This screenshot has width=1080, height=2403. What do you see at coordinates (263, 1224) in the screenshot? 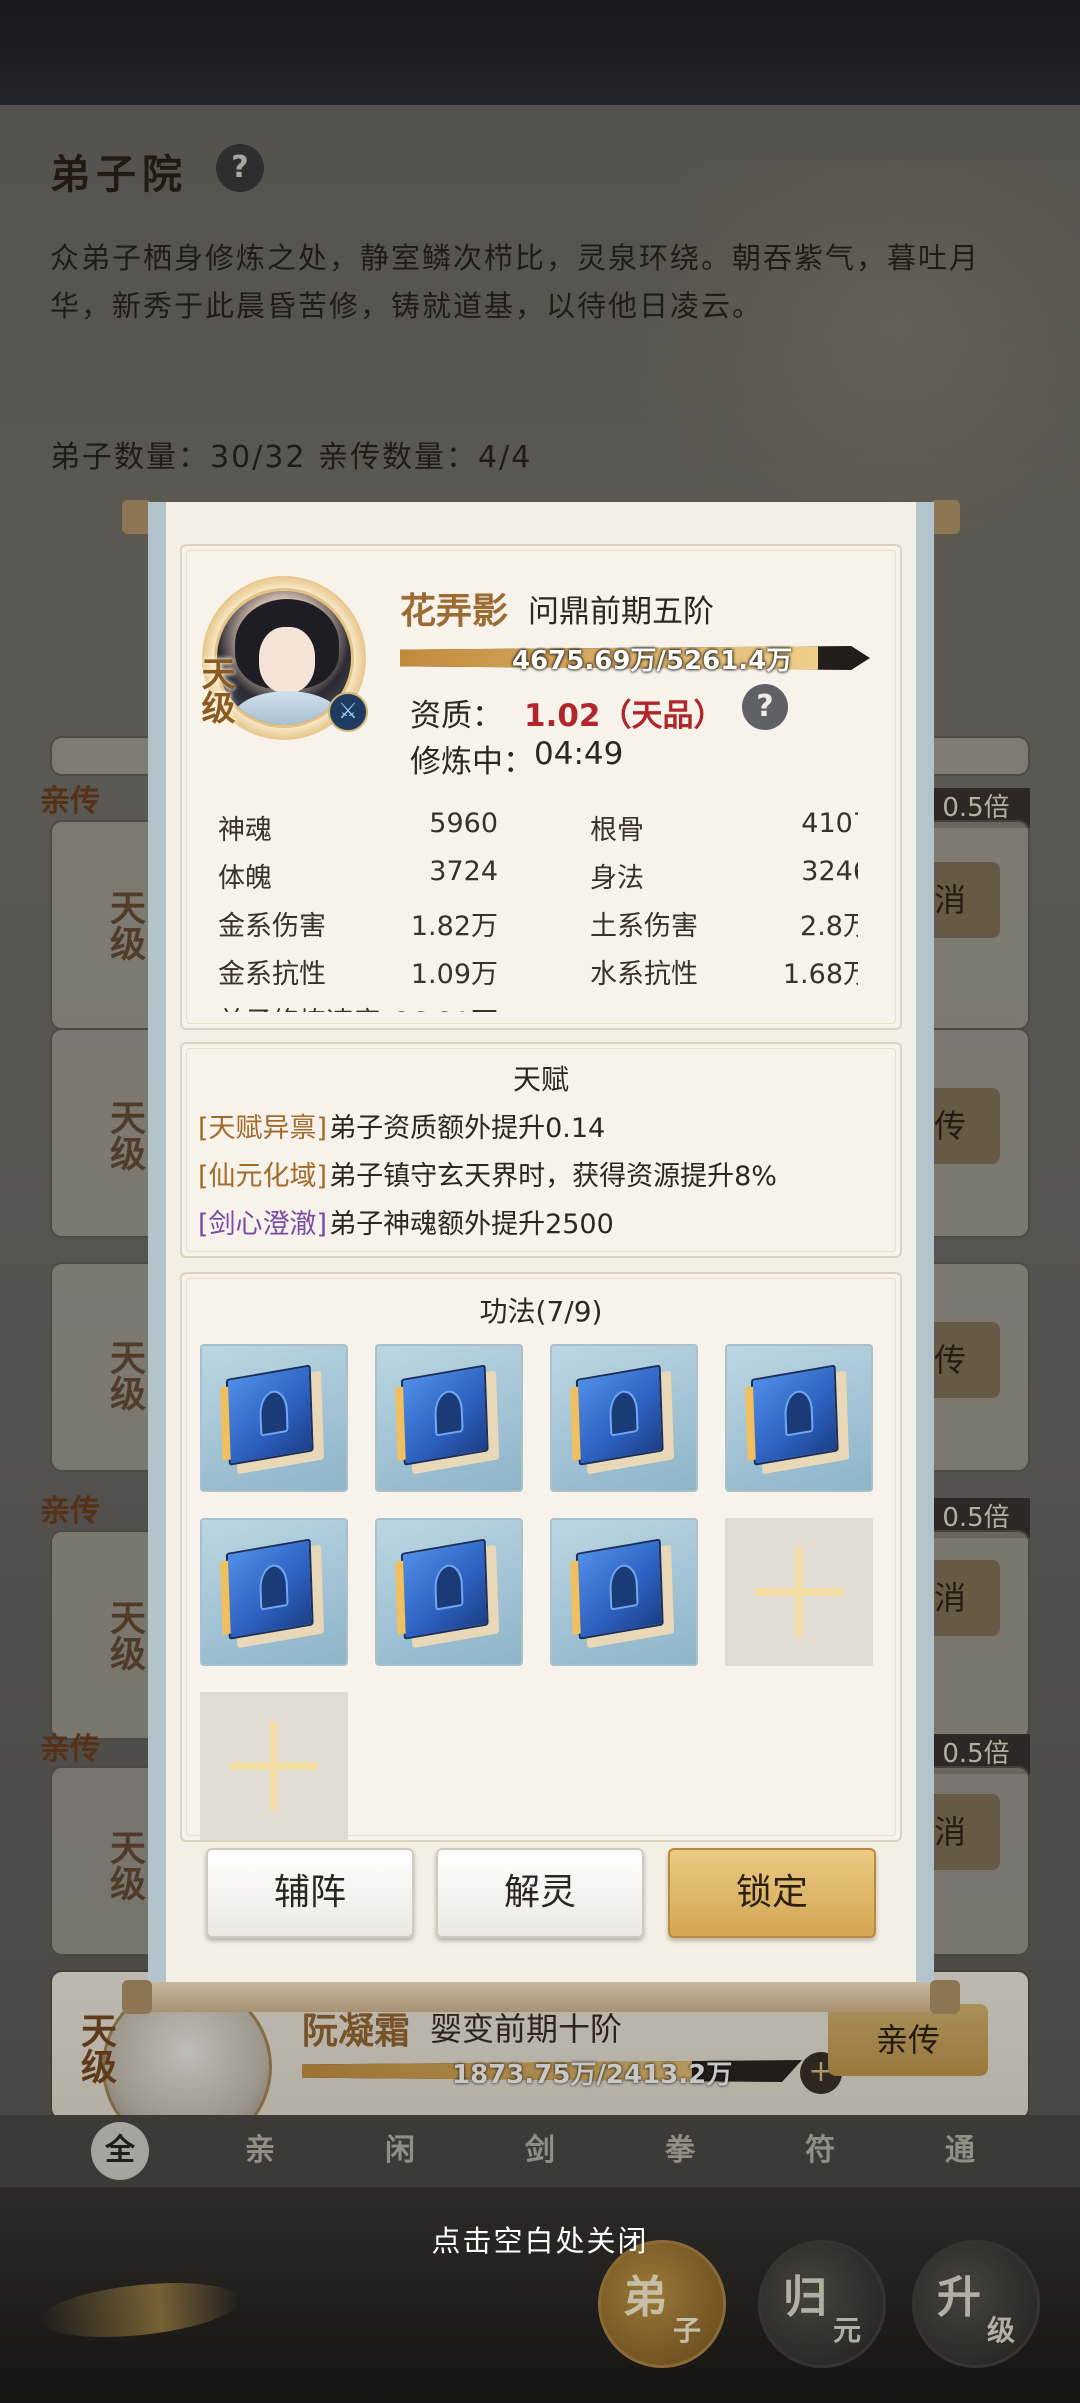
I see `talent-name: [剑心澄澈]` at bounding box center [263, 1224].